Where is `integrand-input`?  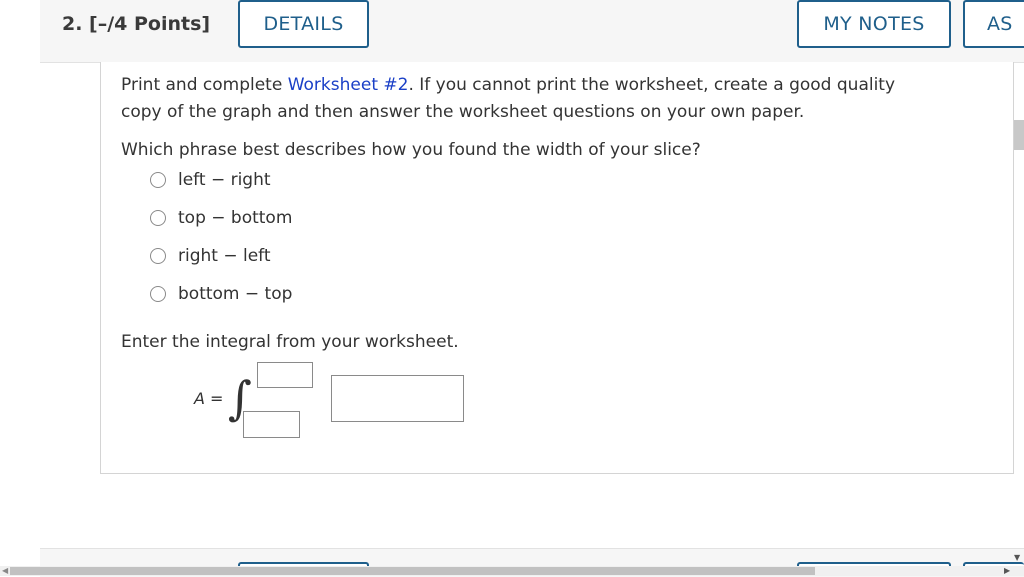 integrand-input is located at coordinates (397, 398).